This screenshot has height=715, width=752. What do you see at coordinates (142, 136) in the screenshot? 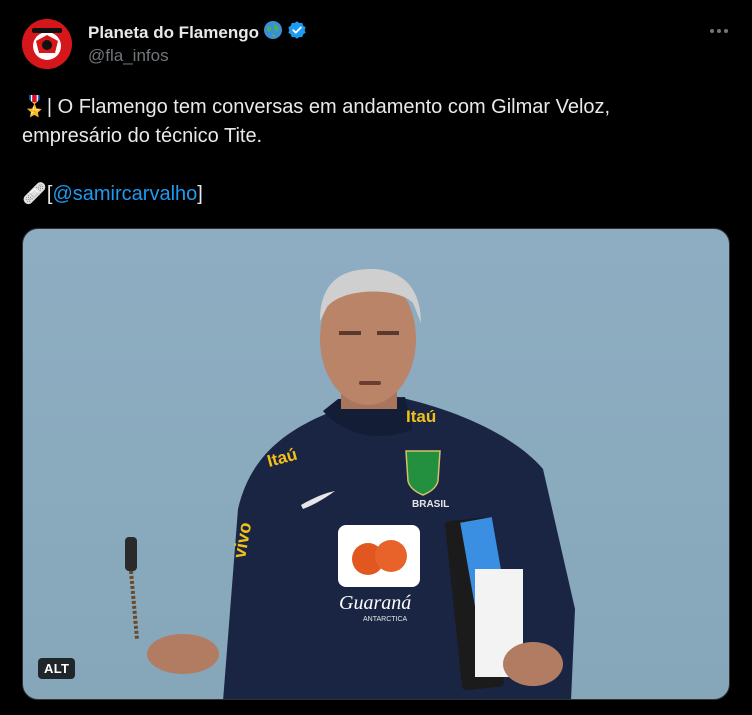
I see `tweet-line-2: empresário do técnico Tite.` at bounding box center [142, 136].